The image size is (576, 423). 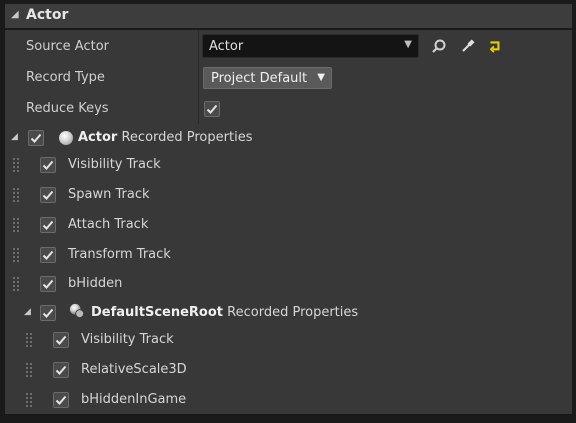 What do you see at coordinates (439, 46) in the screenshot?
I see `search-icon` at bounding box center [439, 46].